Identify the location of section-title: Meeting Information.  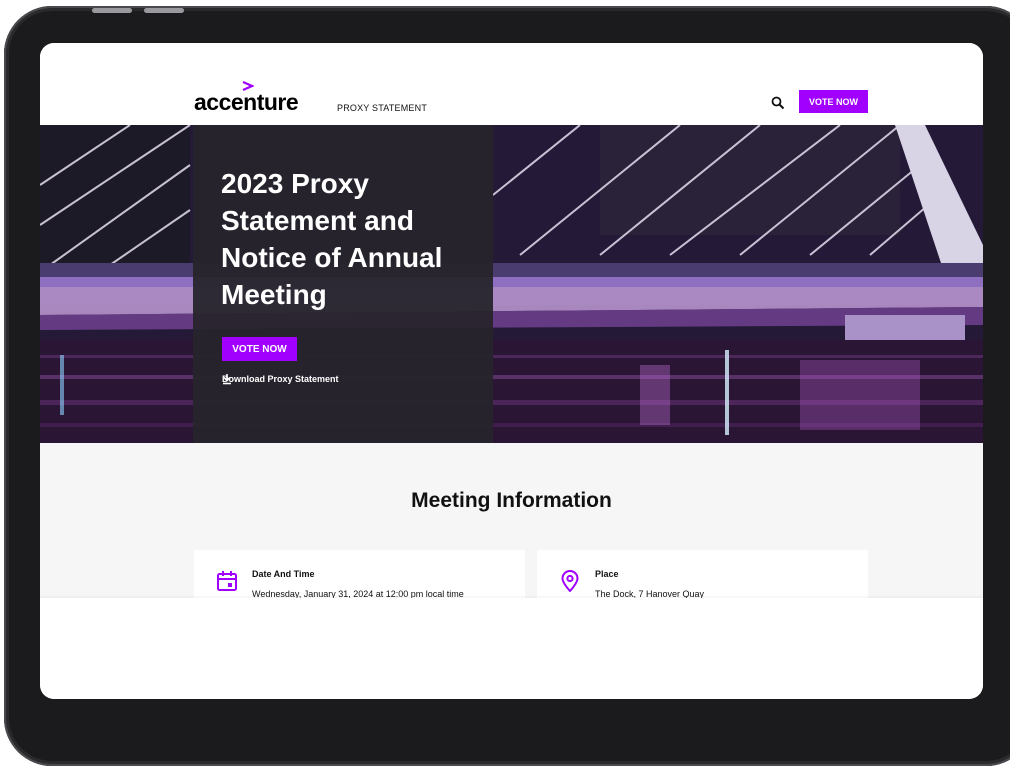
(511, 500).